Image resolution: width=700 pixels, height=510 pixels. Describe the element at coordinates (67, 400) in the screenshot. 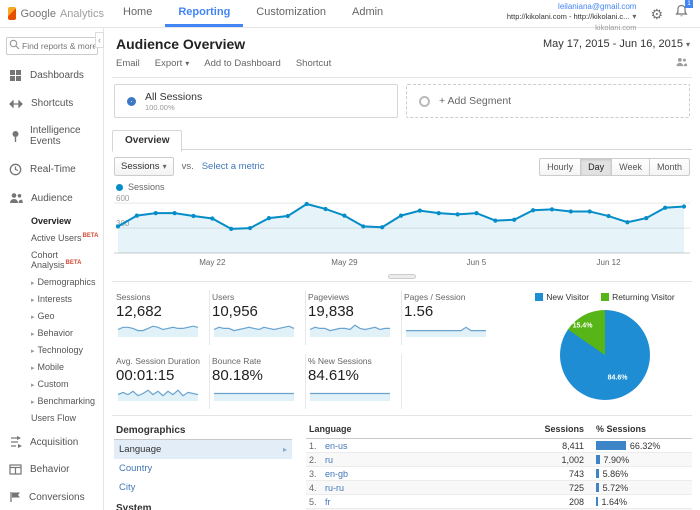

I see `sidebar-item-benchmarking: Benchmarking` at that location.